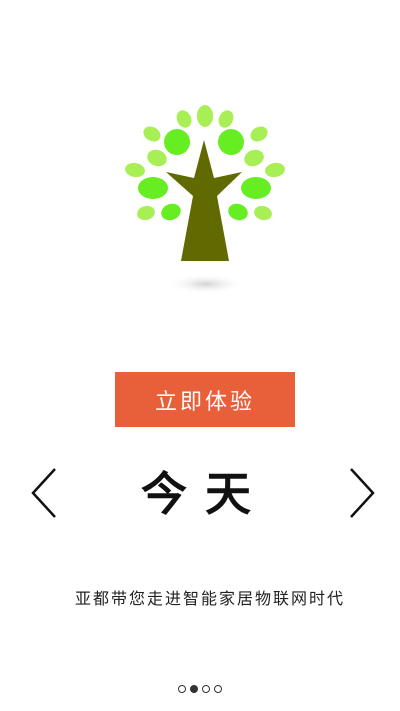 The width and height of the screenshot is (400, 711). Describe the element at coordinates (209, 598) in the screenshot. I see `slide-subtitle: 亚都带您走进智能家居物联网时代` at that location.